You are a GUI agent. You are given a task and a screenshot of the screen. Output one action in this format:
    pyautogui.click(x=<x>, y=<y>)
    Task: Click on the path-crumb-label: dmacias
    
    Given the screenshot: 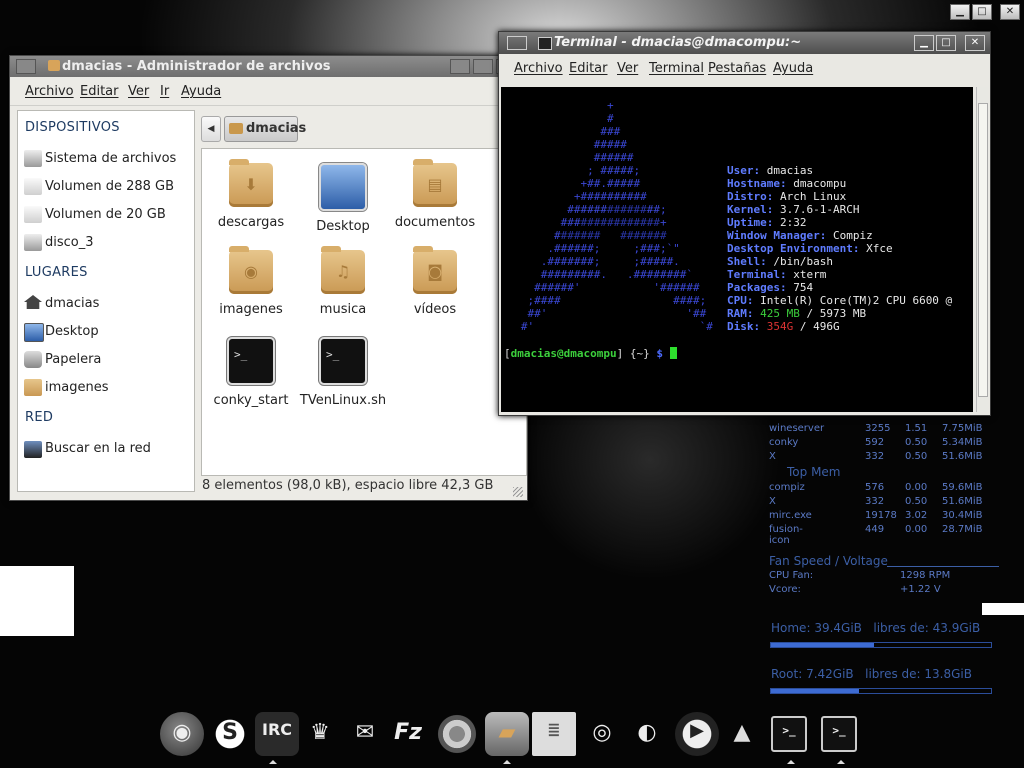 What is the action you would take?
    pyautogui.click(x=276, y=128)
    